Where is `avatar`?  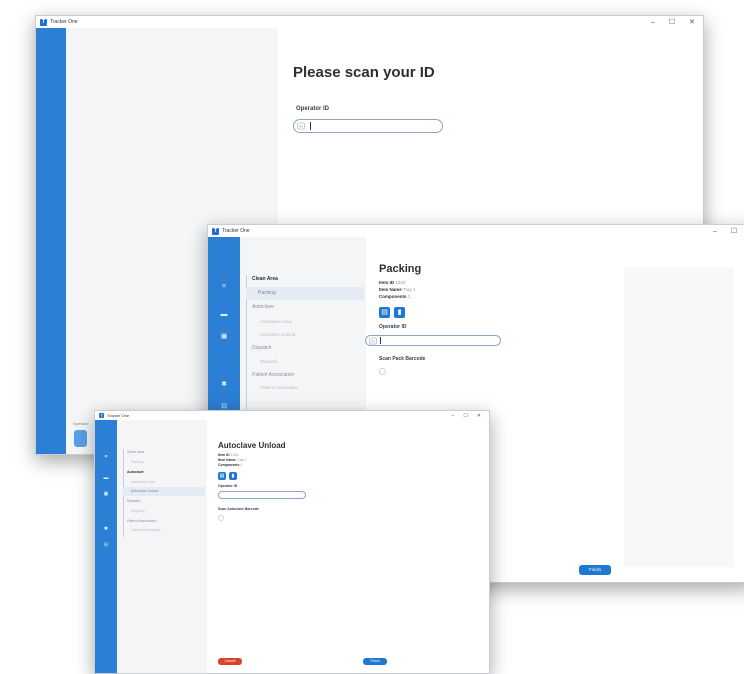 avatar is located at coordinates (80, 438).